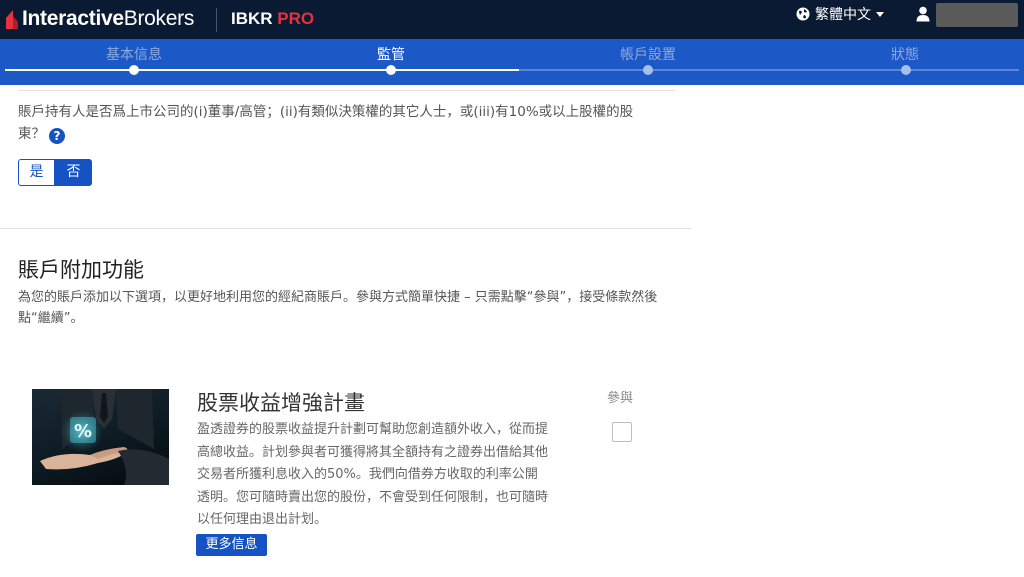 The height and width of the screenshot is (577, 1024). Describe the element at coordinates (273, 18) in the screenshot. I see `product-name: IBKR PRO` at that location.